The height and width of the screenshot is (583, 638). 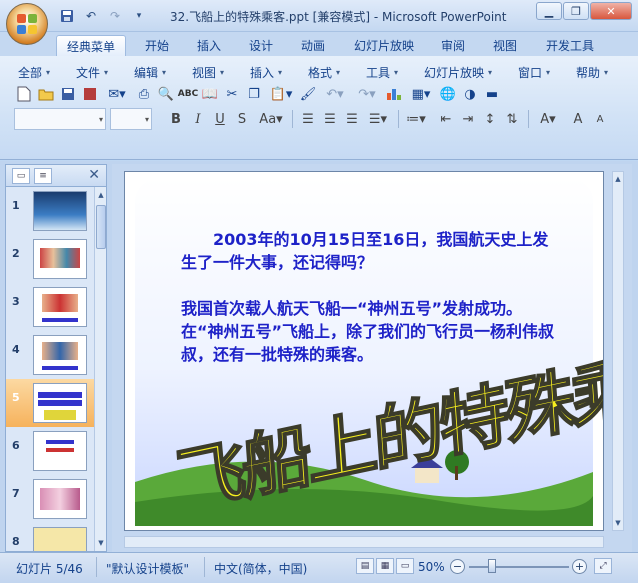 I want to click on text-direction-icon: ⇅, so click(x=512, y=119).